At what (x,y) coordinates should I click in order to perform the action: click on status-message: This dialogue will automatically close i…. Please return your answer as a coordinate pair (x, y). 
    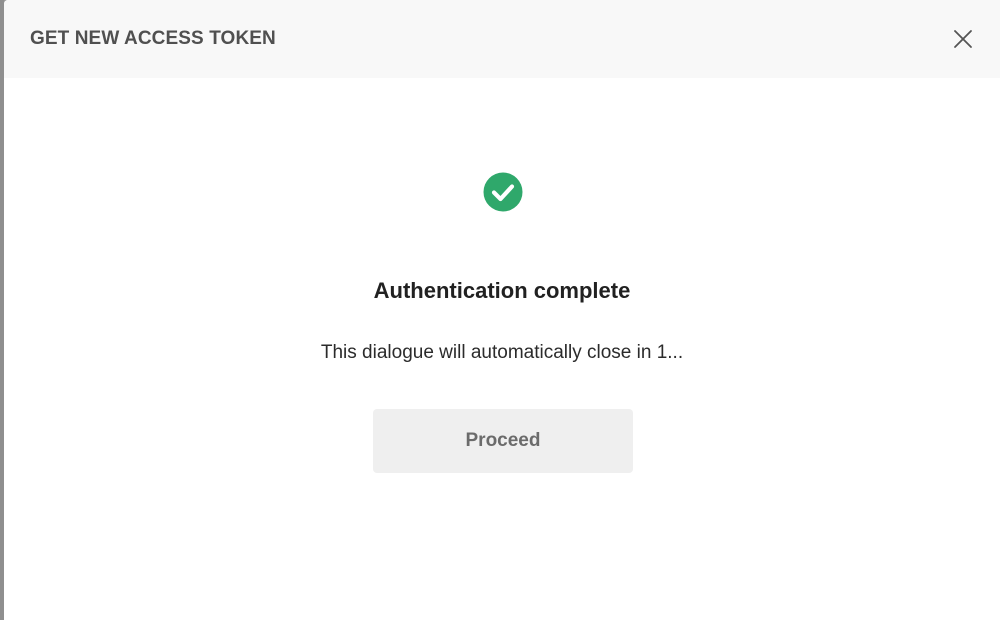
    Looking at the image, I should click on (502, 352).